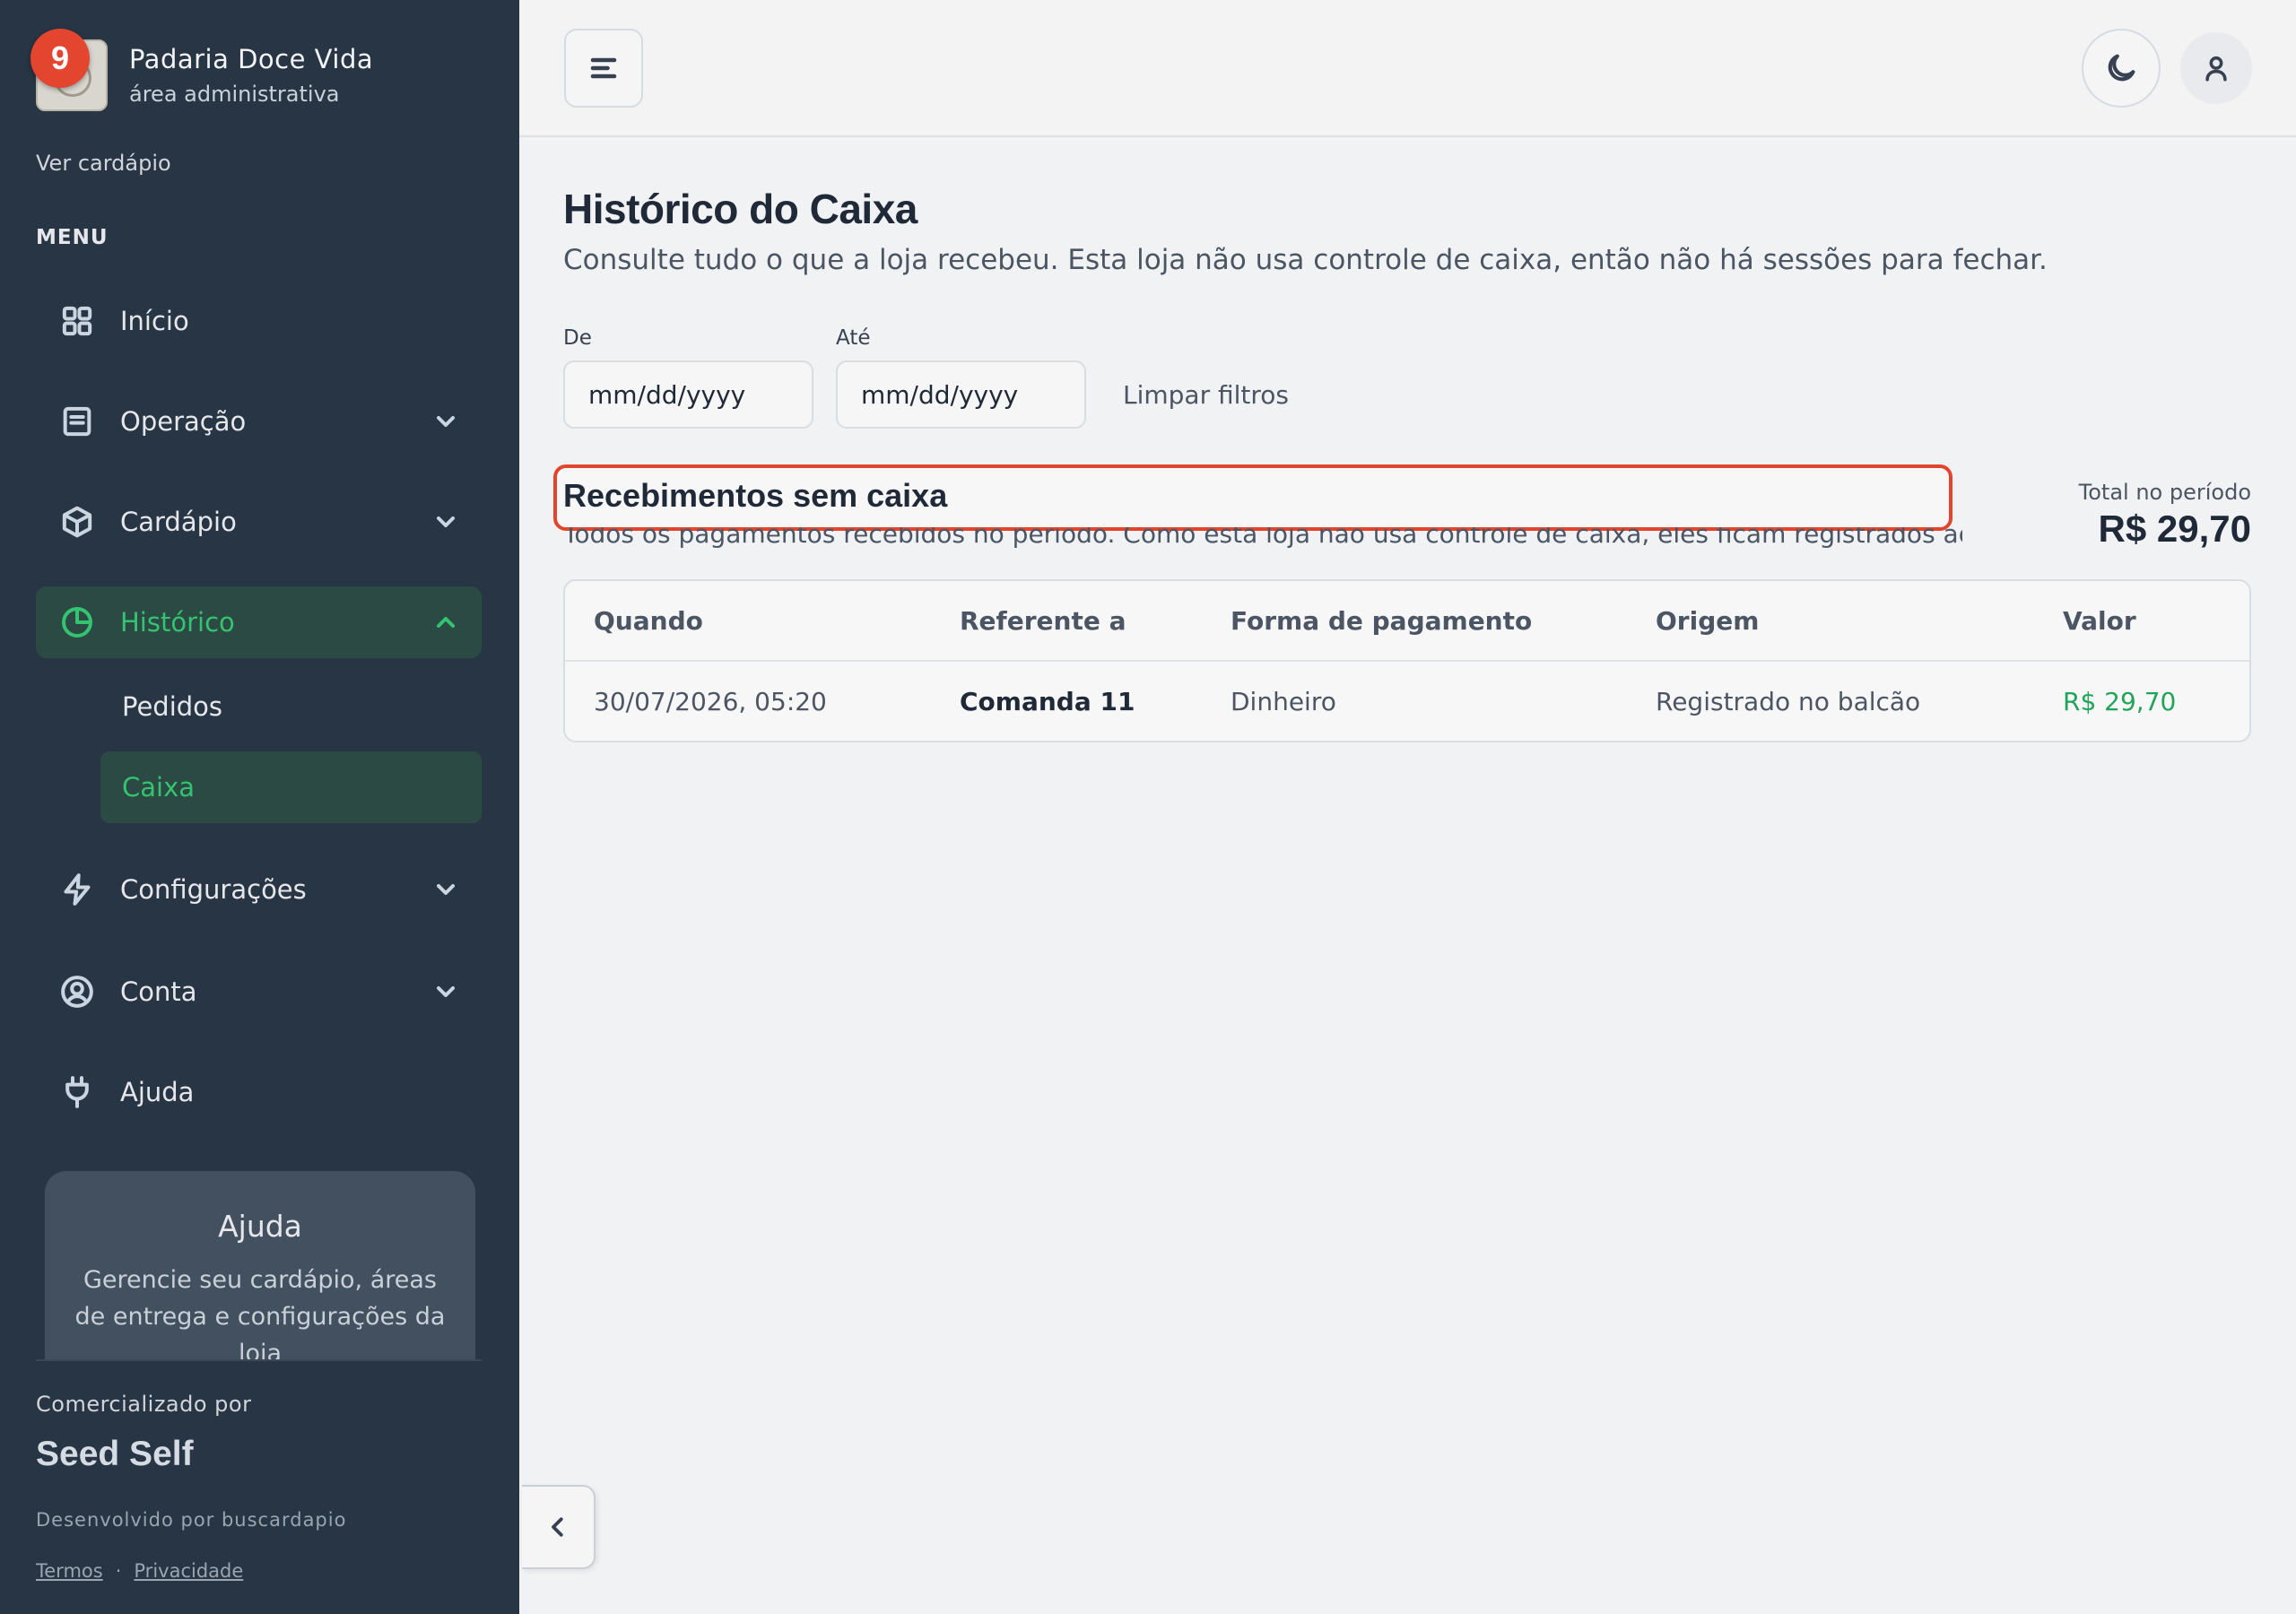 The width and height of the screenshot is (2296, 1614). Describe the element at coordinates (159, 787) in the screenshot. I see `sidebar-subitem-label: Caixa` at that location.